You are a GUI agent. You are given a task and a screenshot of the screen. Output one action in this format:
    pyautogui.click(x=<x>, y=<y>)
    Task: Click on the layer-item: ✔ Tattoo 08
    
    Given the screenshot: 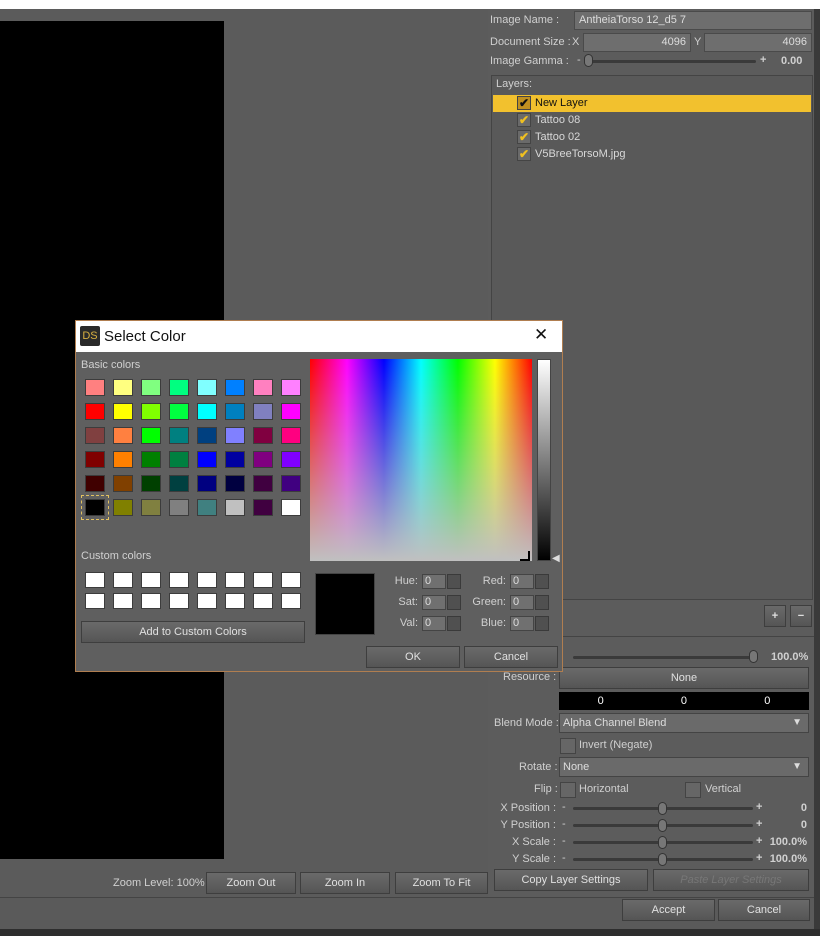 What is the action you would take?
    pyautogui.click(x=652, y=120)
    